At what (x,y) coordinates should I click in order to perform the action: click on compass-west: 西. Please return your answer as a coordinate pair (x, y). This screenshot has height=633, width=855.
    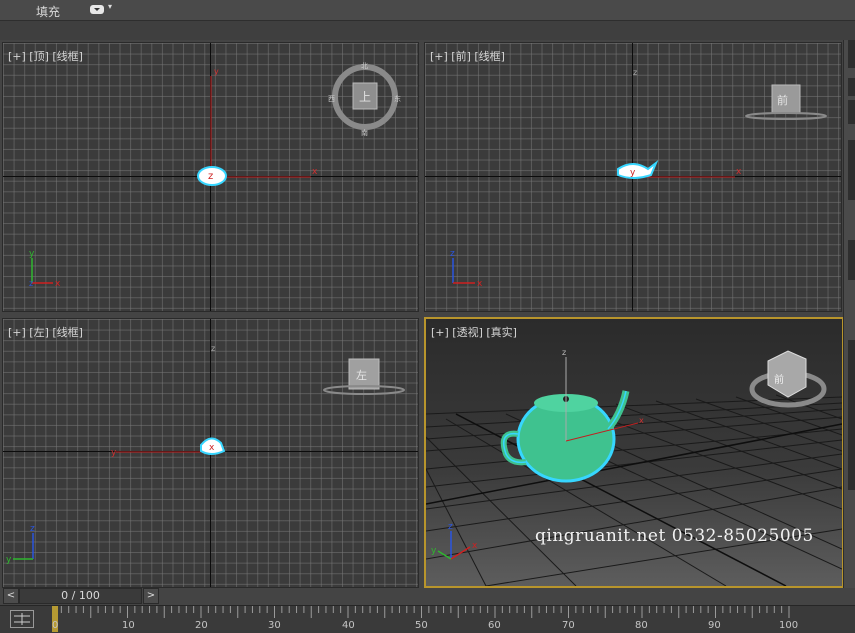
    Looking at the image, I should click on (331, 99).